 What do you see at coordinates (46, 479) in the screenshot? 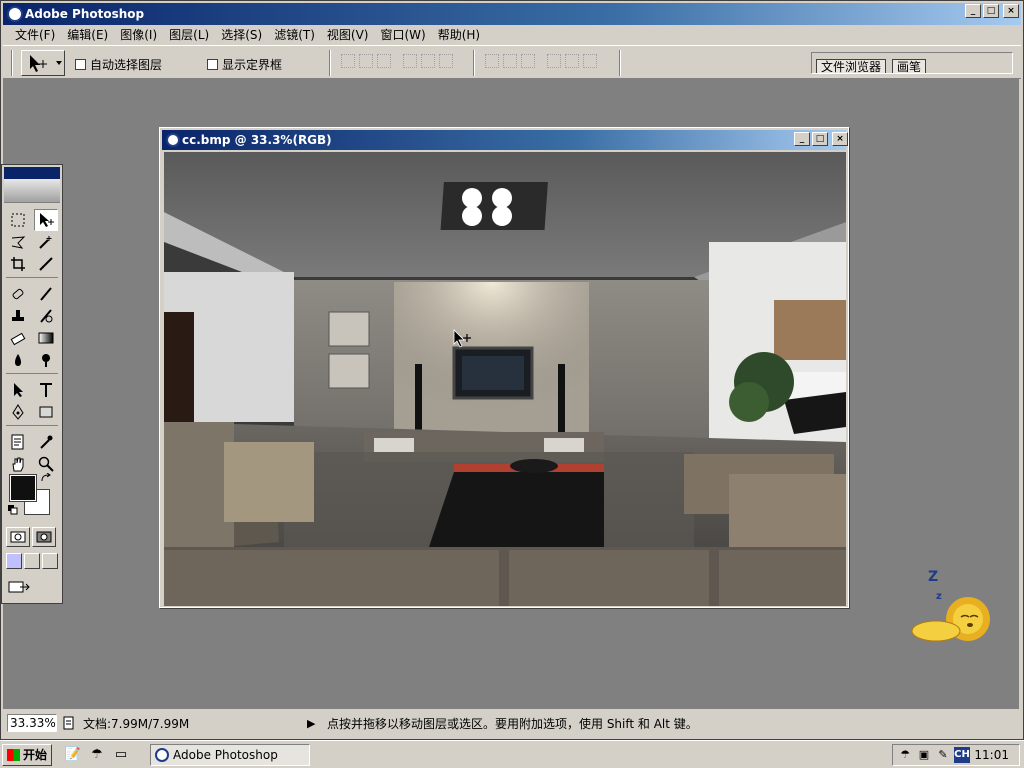
I see `swap-colors-icon` at bounding box center [46, 479].